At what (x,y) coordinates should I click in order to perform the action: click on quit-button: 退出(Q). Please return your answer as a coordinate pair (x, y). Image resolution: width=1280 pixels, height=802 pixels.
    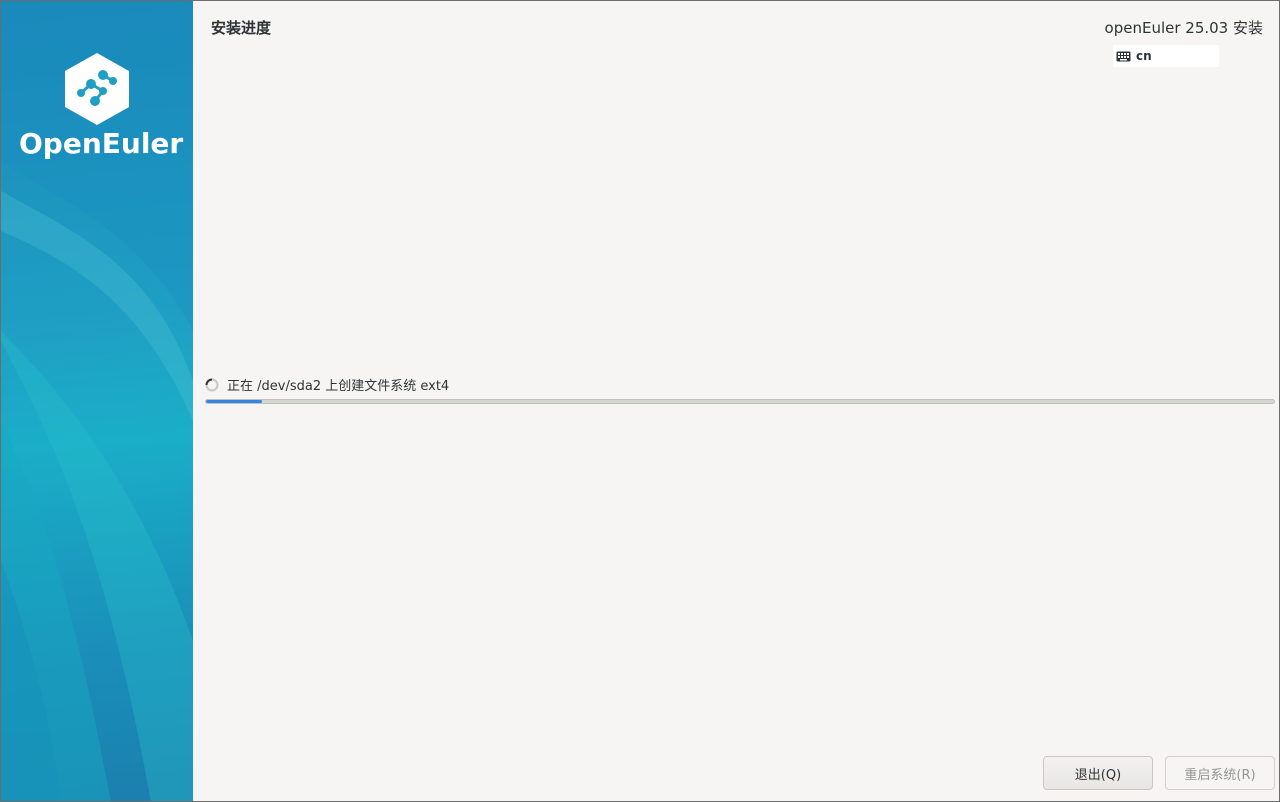
    Looking at the image, I should click on (1098, 773).